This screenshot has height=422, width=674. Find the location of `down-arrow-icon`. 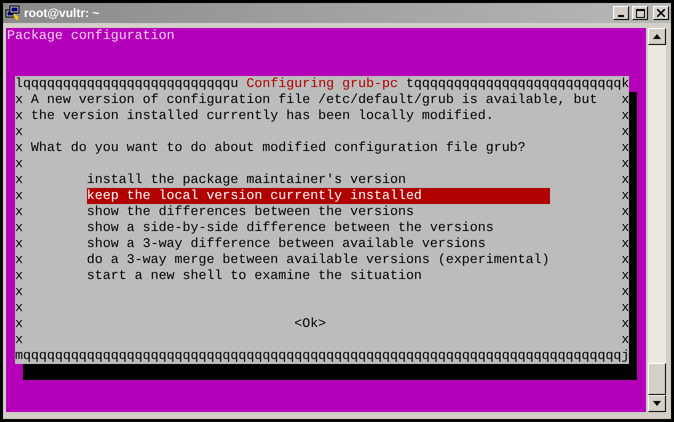

down-arrow-icon is located at coordinates (657, 403).